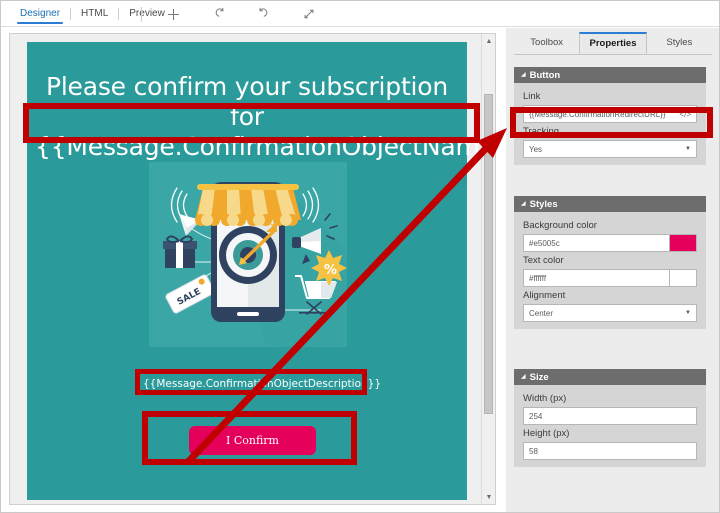 The height and width of the screenshot is (513, 720). What do you see at coordinates (257, 146) in the screenshot?
I see `heading-placeholder-token: {{Message.ConfirmationObjectName}}` at bounding box center [257, 146].